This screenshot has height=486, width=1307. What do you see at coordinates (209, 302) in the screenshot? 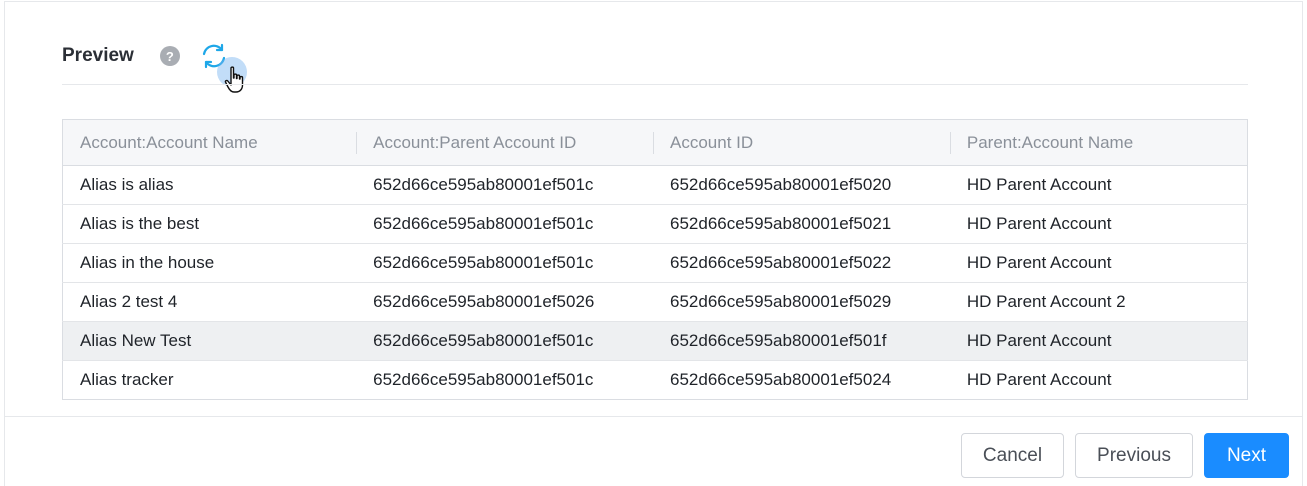
I see `table-cell: Alias 2 test 4` at bounding box center [209, 302].